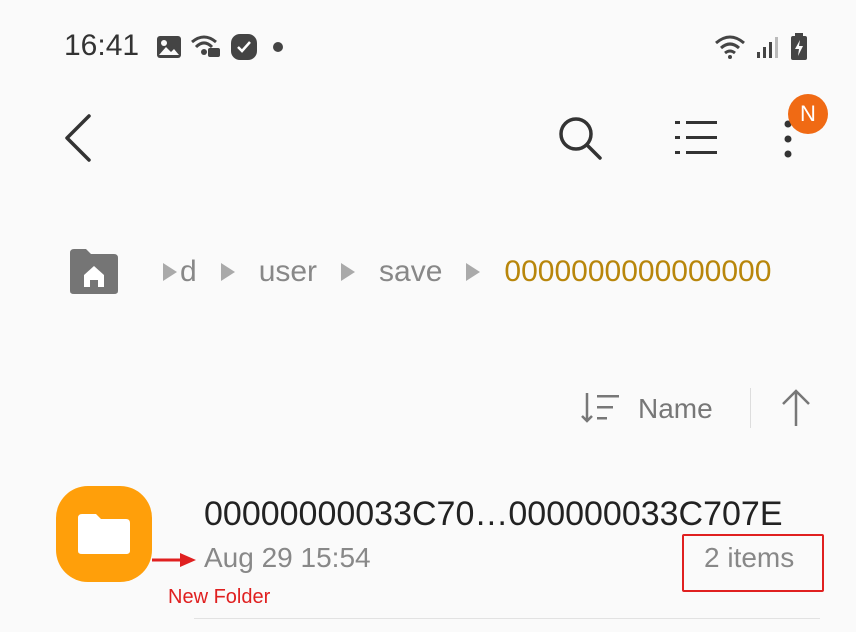 This screenshot has height=632, width=856. I want to click on file-name: 00000000033C70…000000033C707E, so click(493, 514).